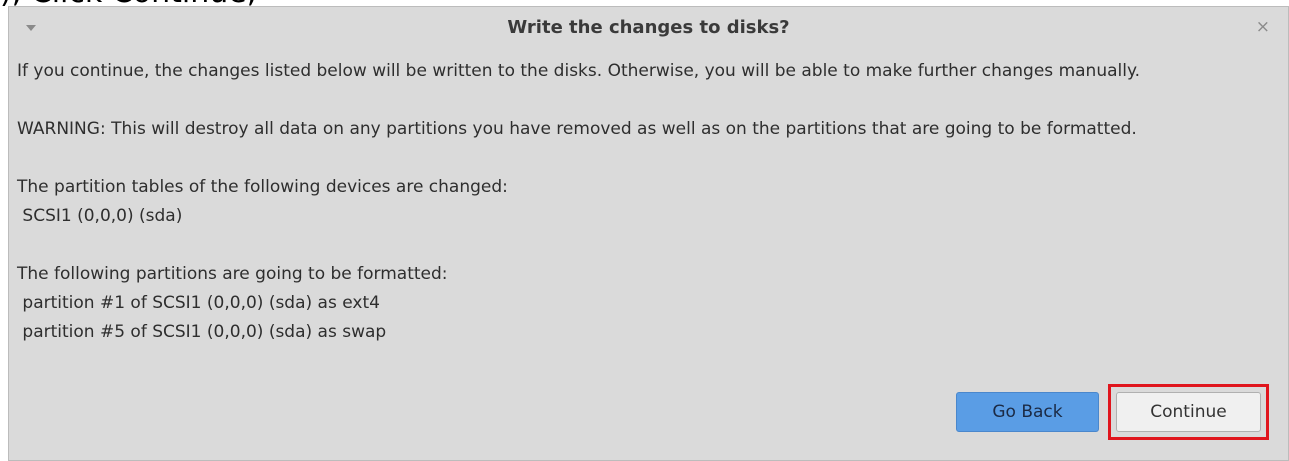  I want to click on go-back-button: Go Back, so click(1027, 412).